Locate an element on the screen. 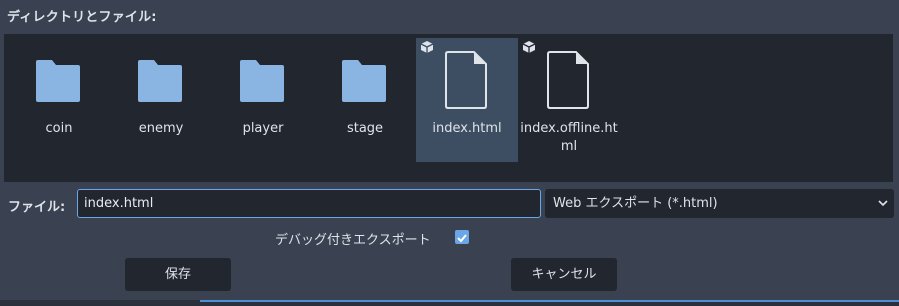 This screenshot has width=899, height=306. file-tile-index-html: index.html is located at coordinates (467, 100).